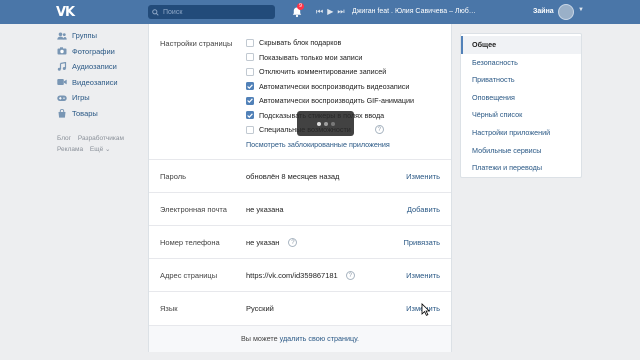 This screenshot has width=640, height=360. What do you see at coordinates (300, 208) in the screenshot?
I see `email-row: Электронная почта не указана Добавить` at bounding box center [300, 208].